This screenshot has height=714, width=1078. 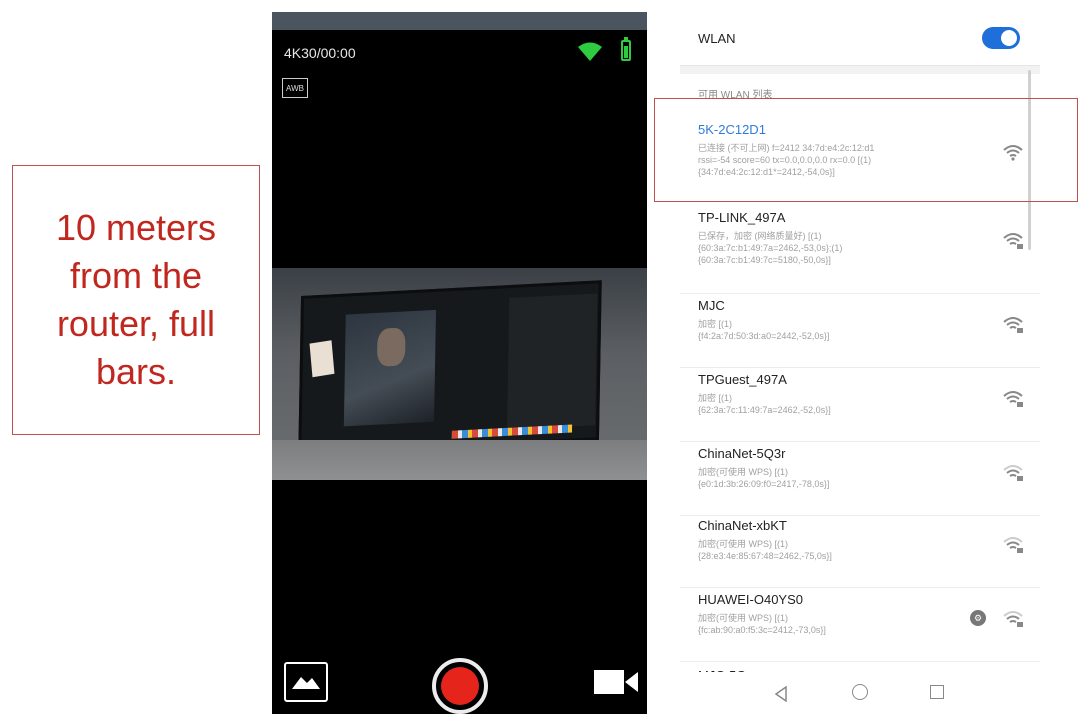 I want to click on video-camera-icon, so click(x=616, y=685).